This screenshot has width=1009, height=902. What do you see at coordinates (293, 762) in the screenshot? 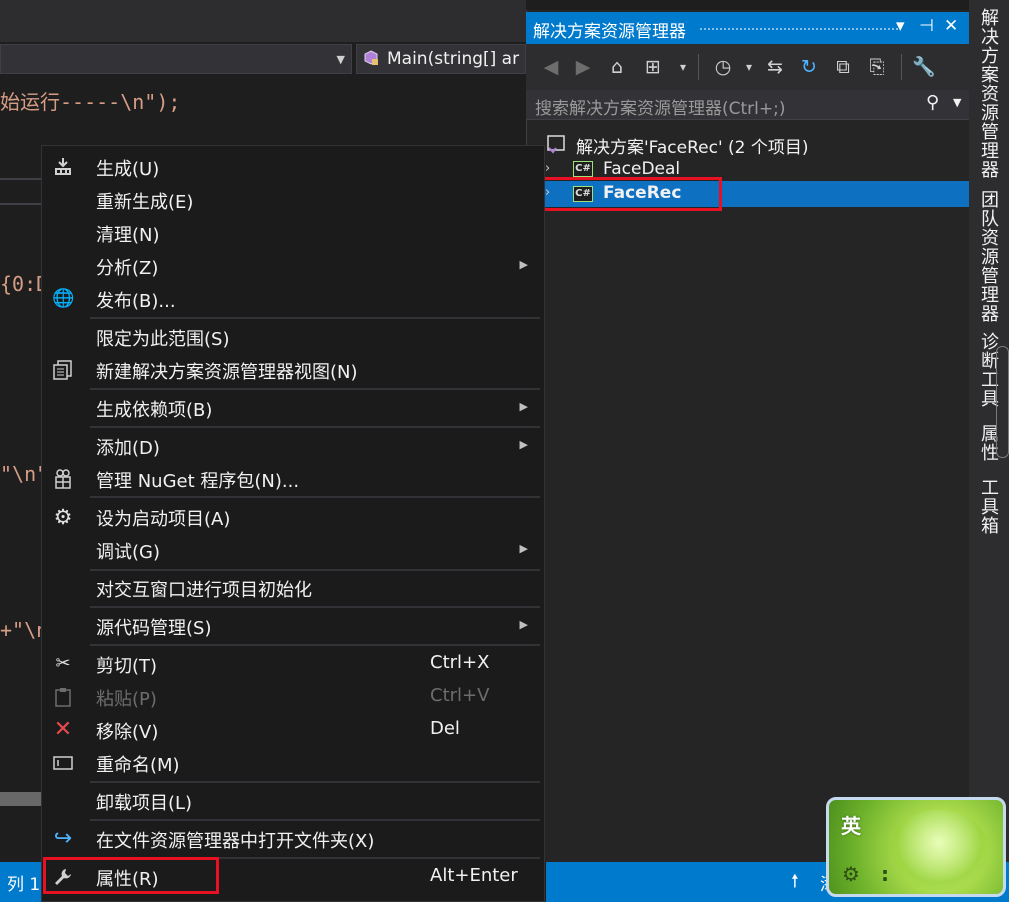
I see `menu-item-rename: 重命名(M)` at bounding box center [293, 762].